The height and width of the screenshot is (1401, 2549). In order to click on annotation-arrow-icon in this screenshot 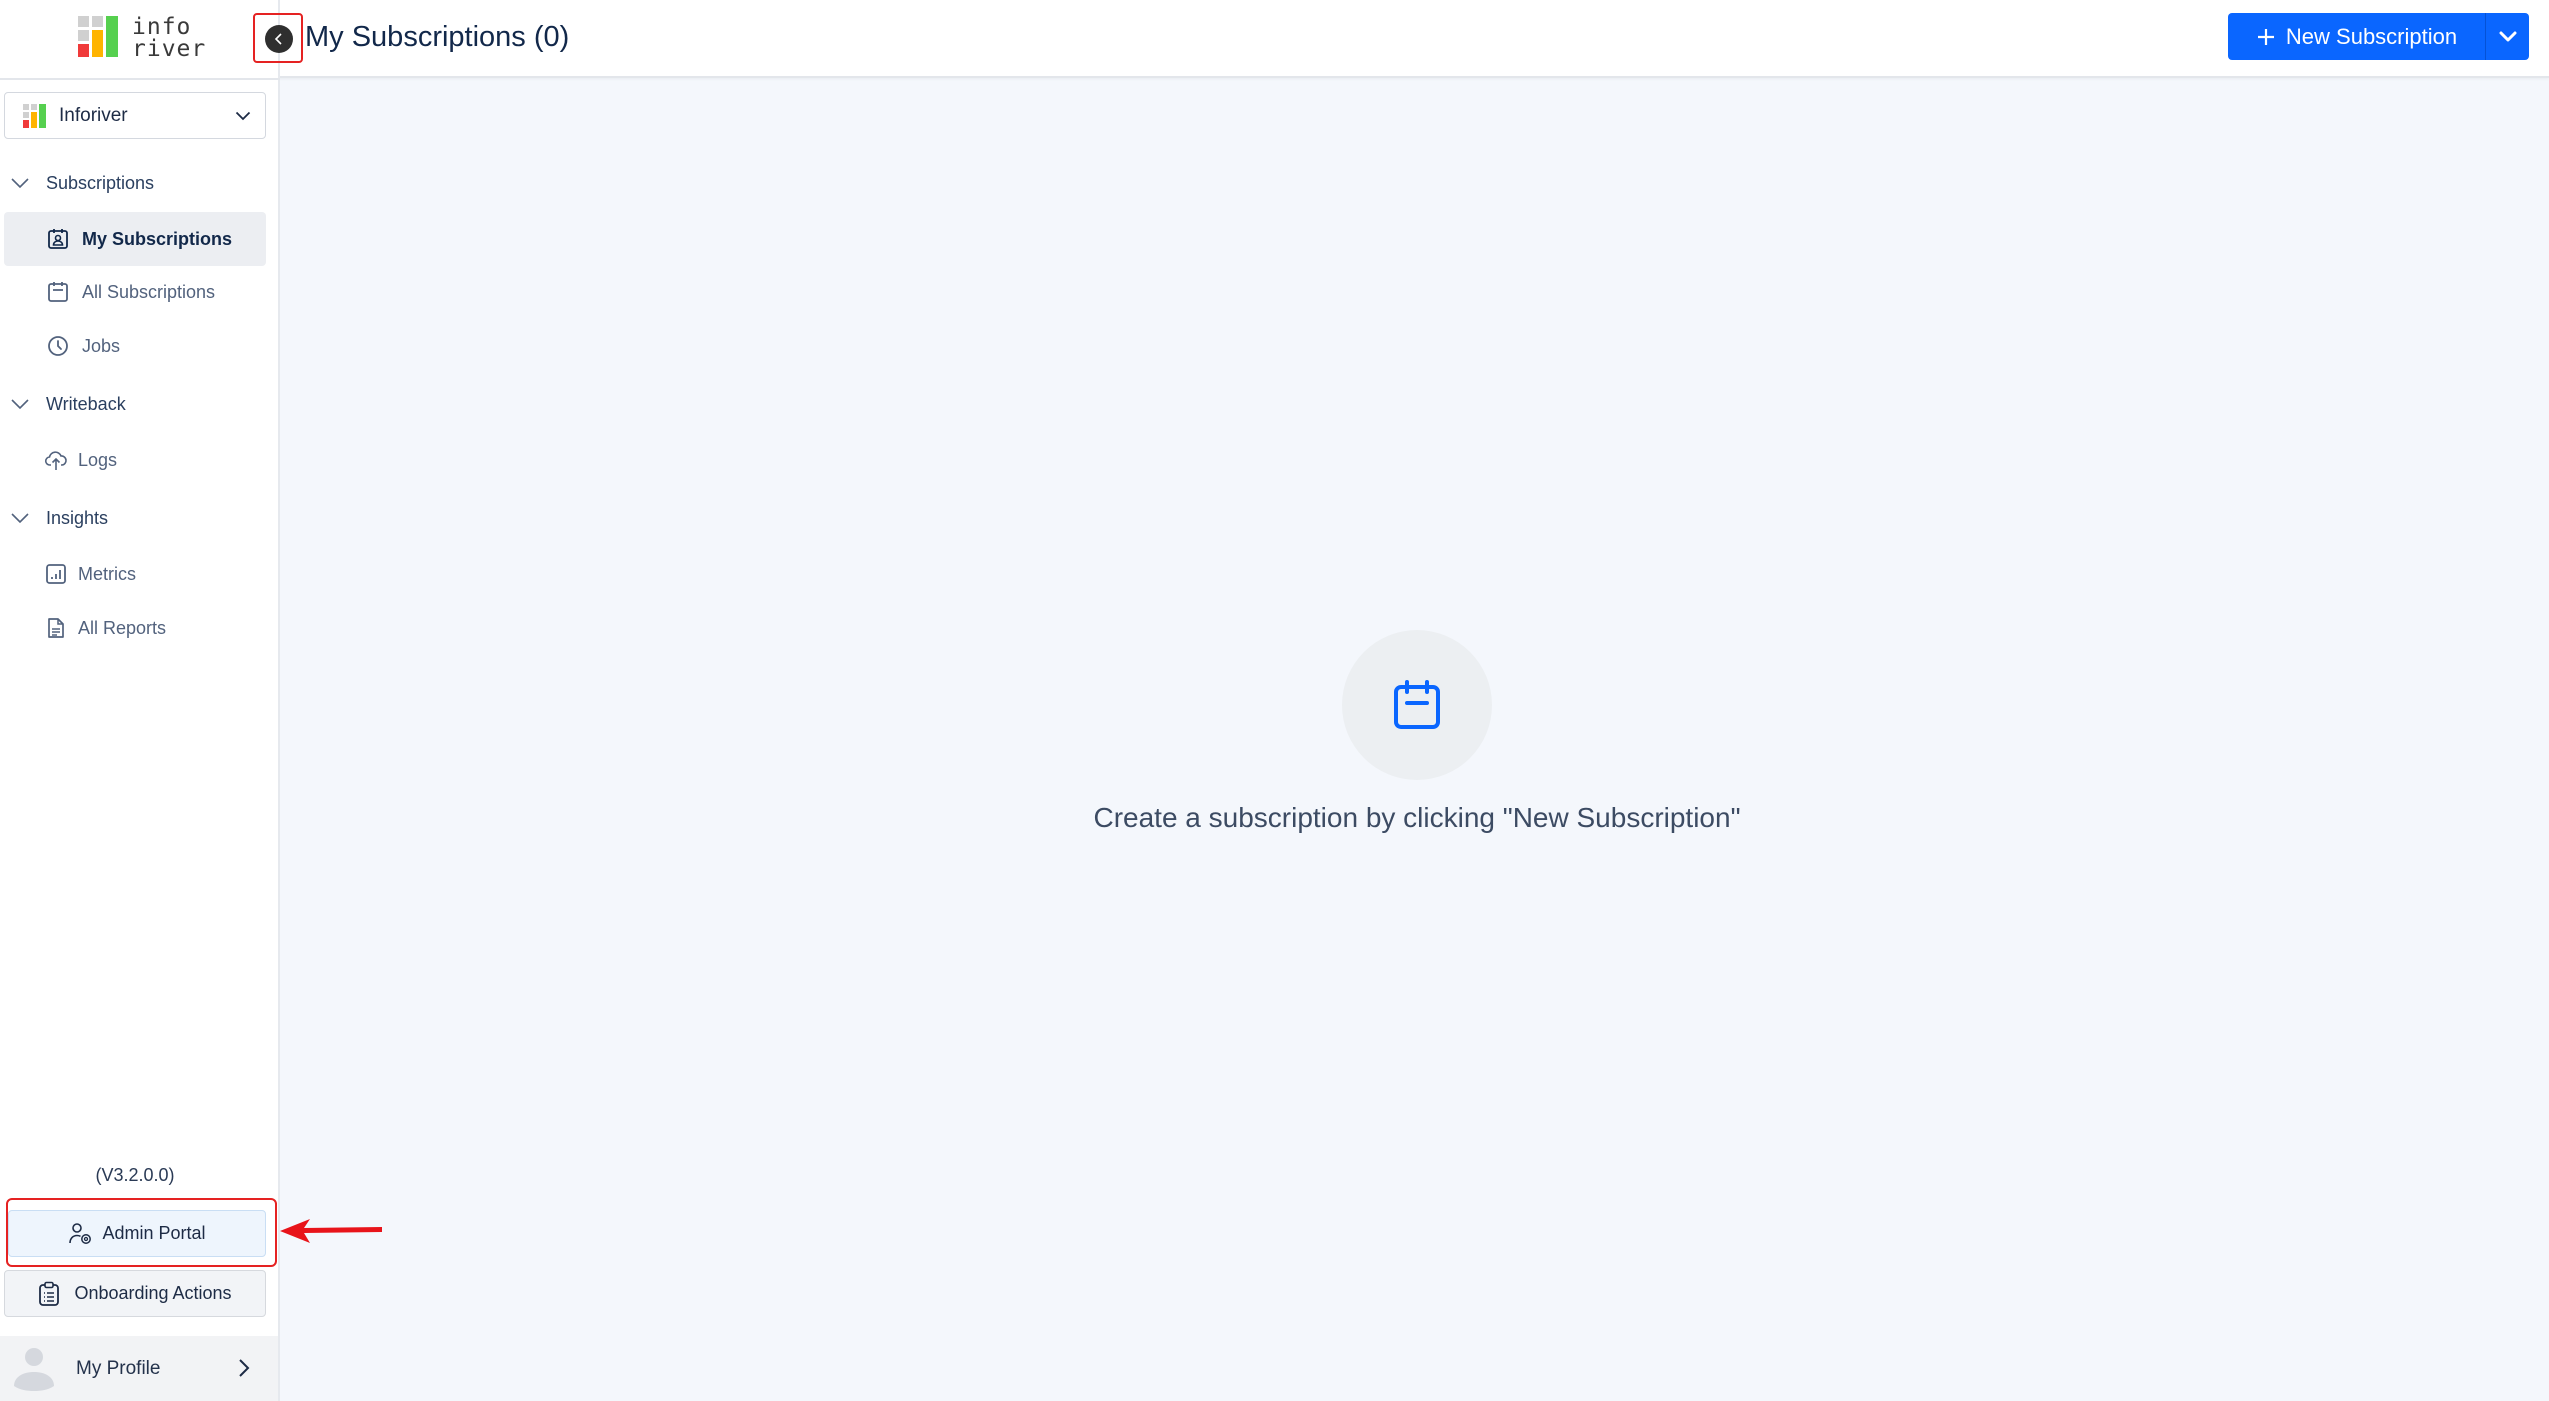, I will do `click(331, 1231)`.